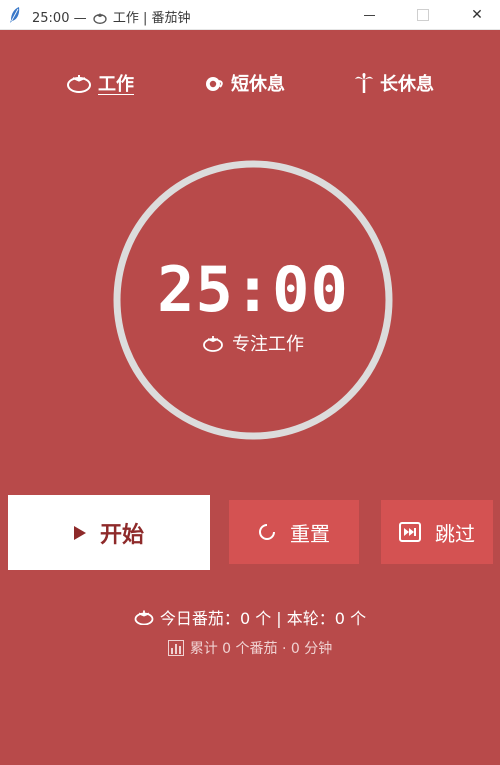  I want to click on tab-short-break: 短休息, so click(244, 83).